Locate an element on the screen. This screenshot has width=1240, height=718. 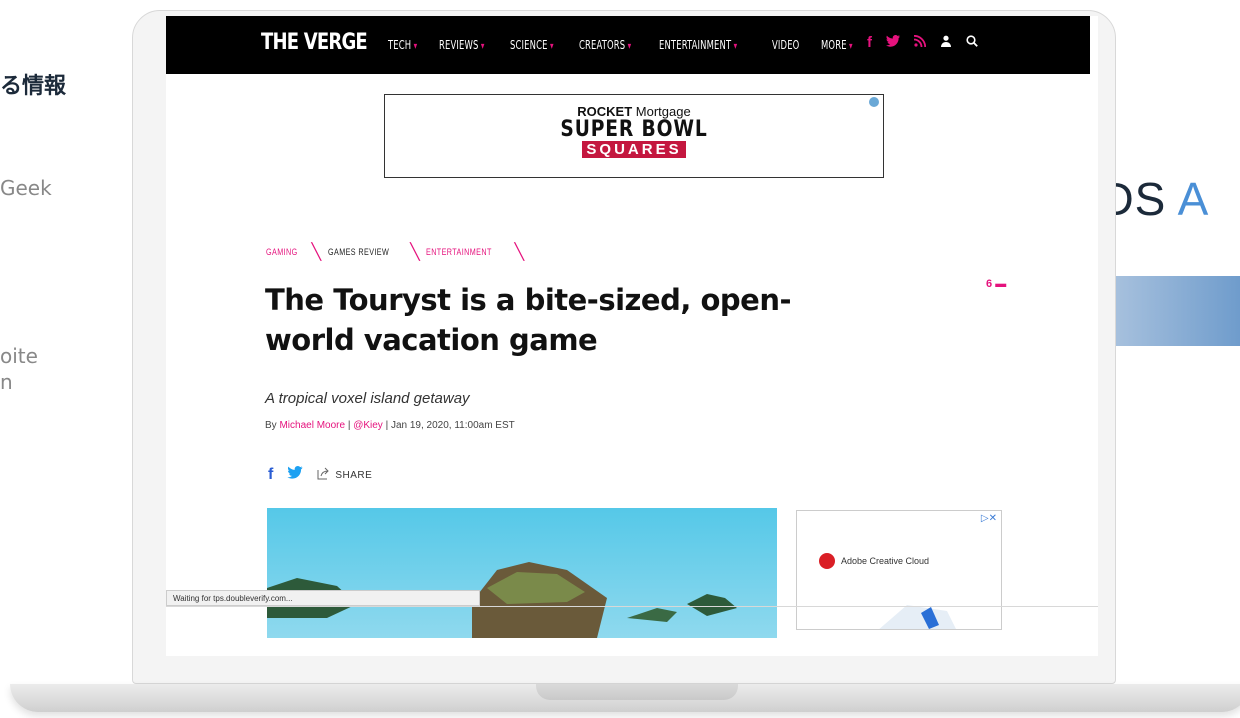
top-banner-ad: ROCKET Mortgage SUPER BOWL SQUARES is located at coordinates (634, 136).